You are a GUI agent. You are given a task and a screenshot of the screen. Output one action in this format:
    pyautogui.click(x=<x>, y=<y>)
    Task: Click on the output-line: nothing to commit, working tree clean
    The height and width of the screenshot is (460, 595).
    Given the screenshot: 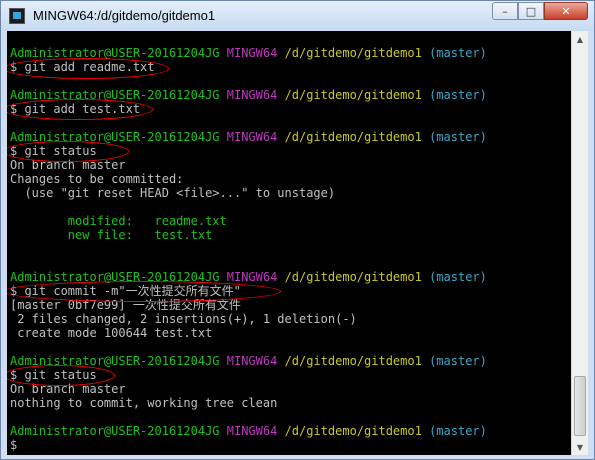 What is the action you would take?
    pyautogui.click(x=144, y=403)
    